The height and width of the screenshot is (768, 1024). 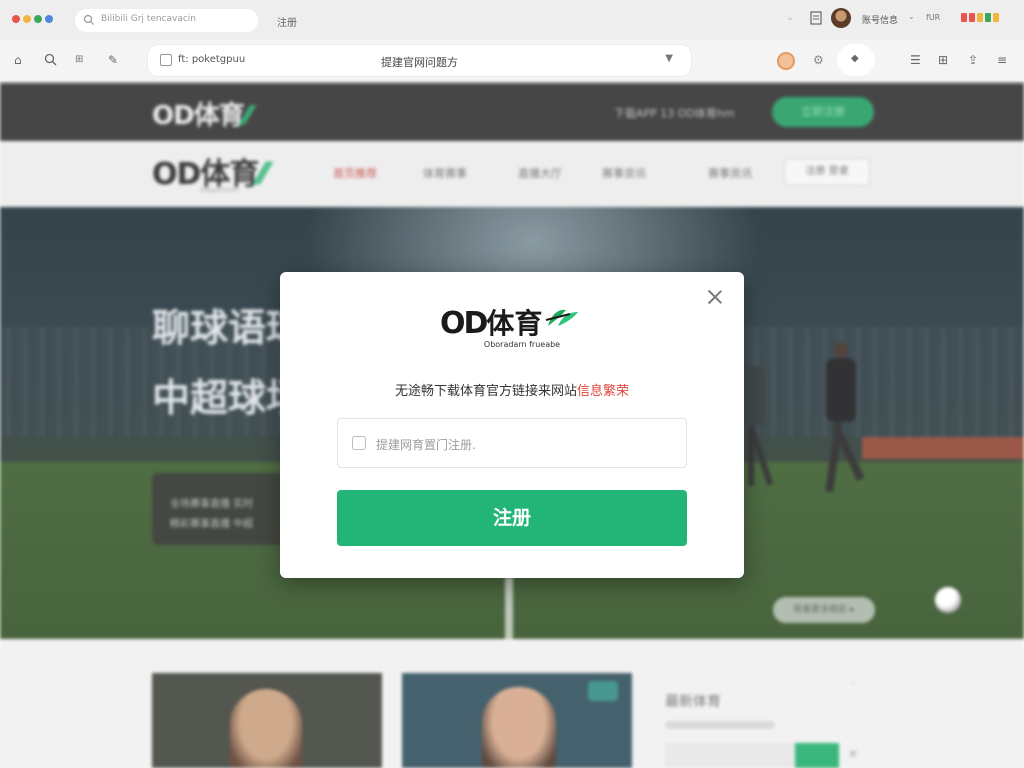 What do you see at coordinates (980, 17) in the screenshot?
I see `status-flags-icon` at bounding box center [980, 17].